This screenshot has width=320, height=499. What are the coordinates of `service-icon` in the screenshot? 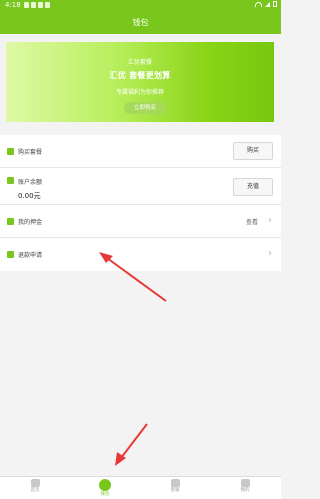 It's located at (175, 483).